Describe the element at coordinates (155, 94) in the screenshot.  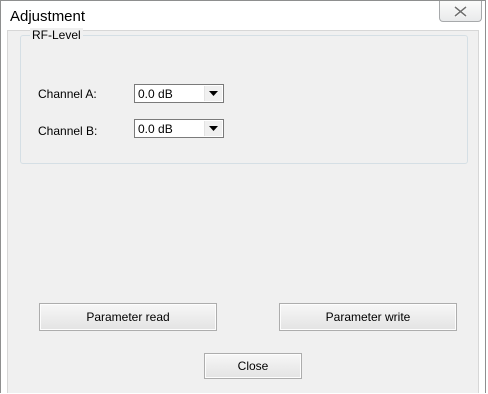
I see `channel-a-value: 0.0 dB` at that location.